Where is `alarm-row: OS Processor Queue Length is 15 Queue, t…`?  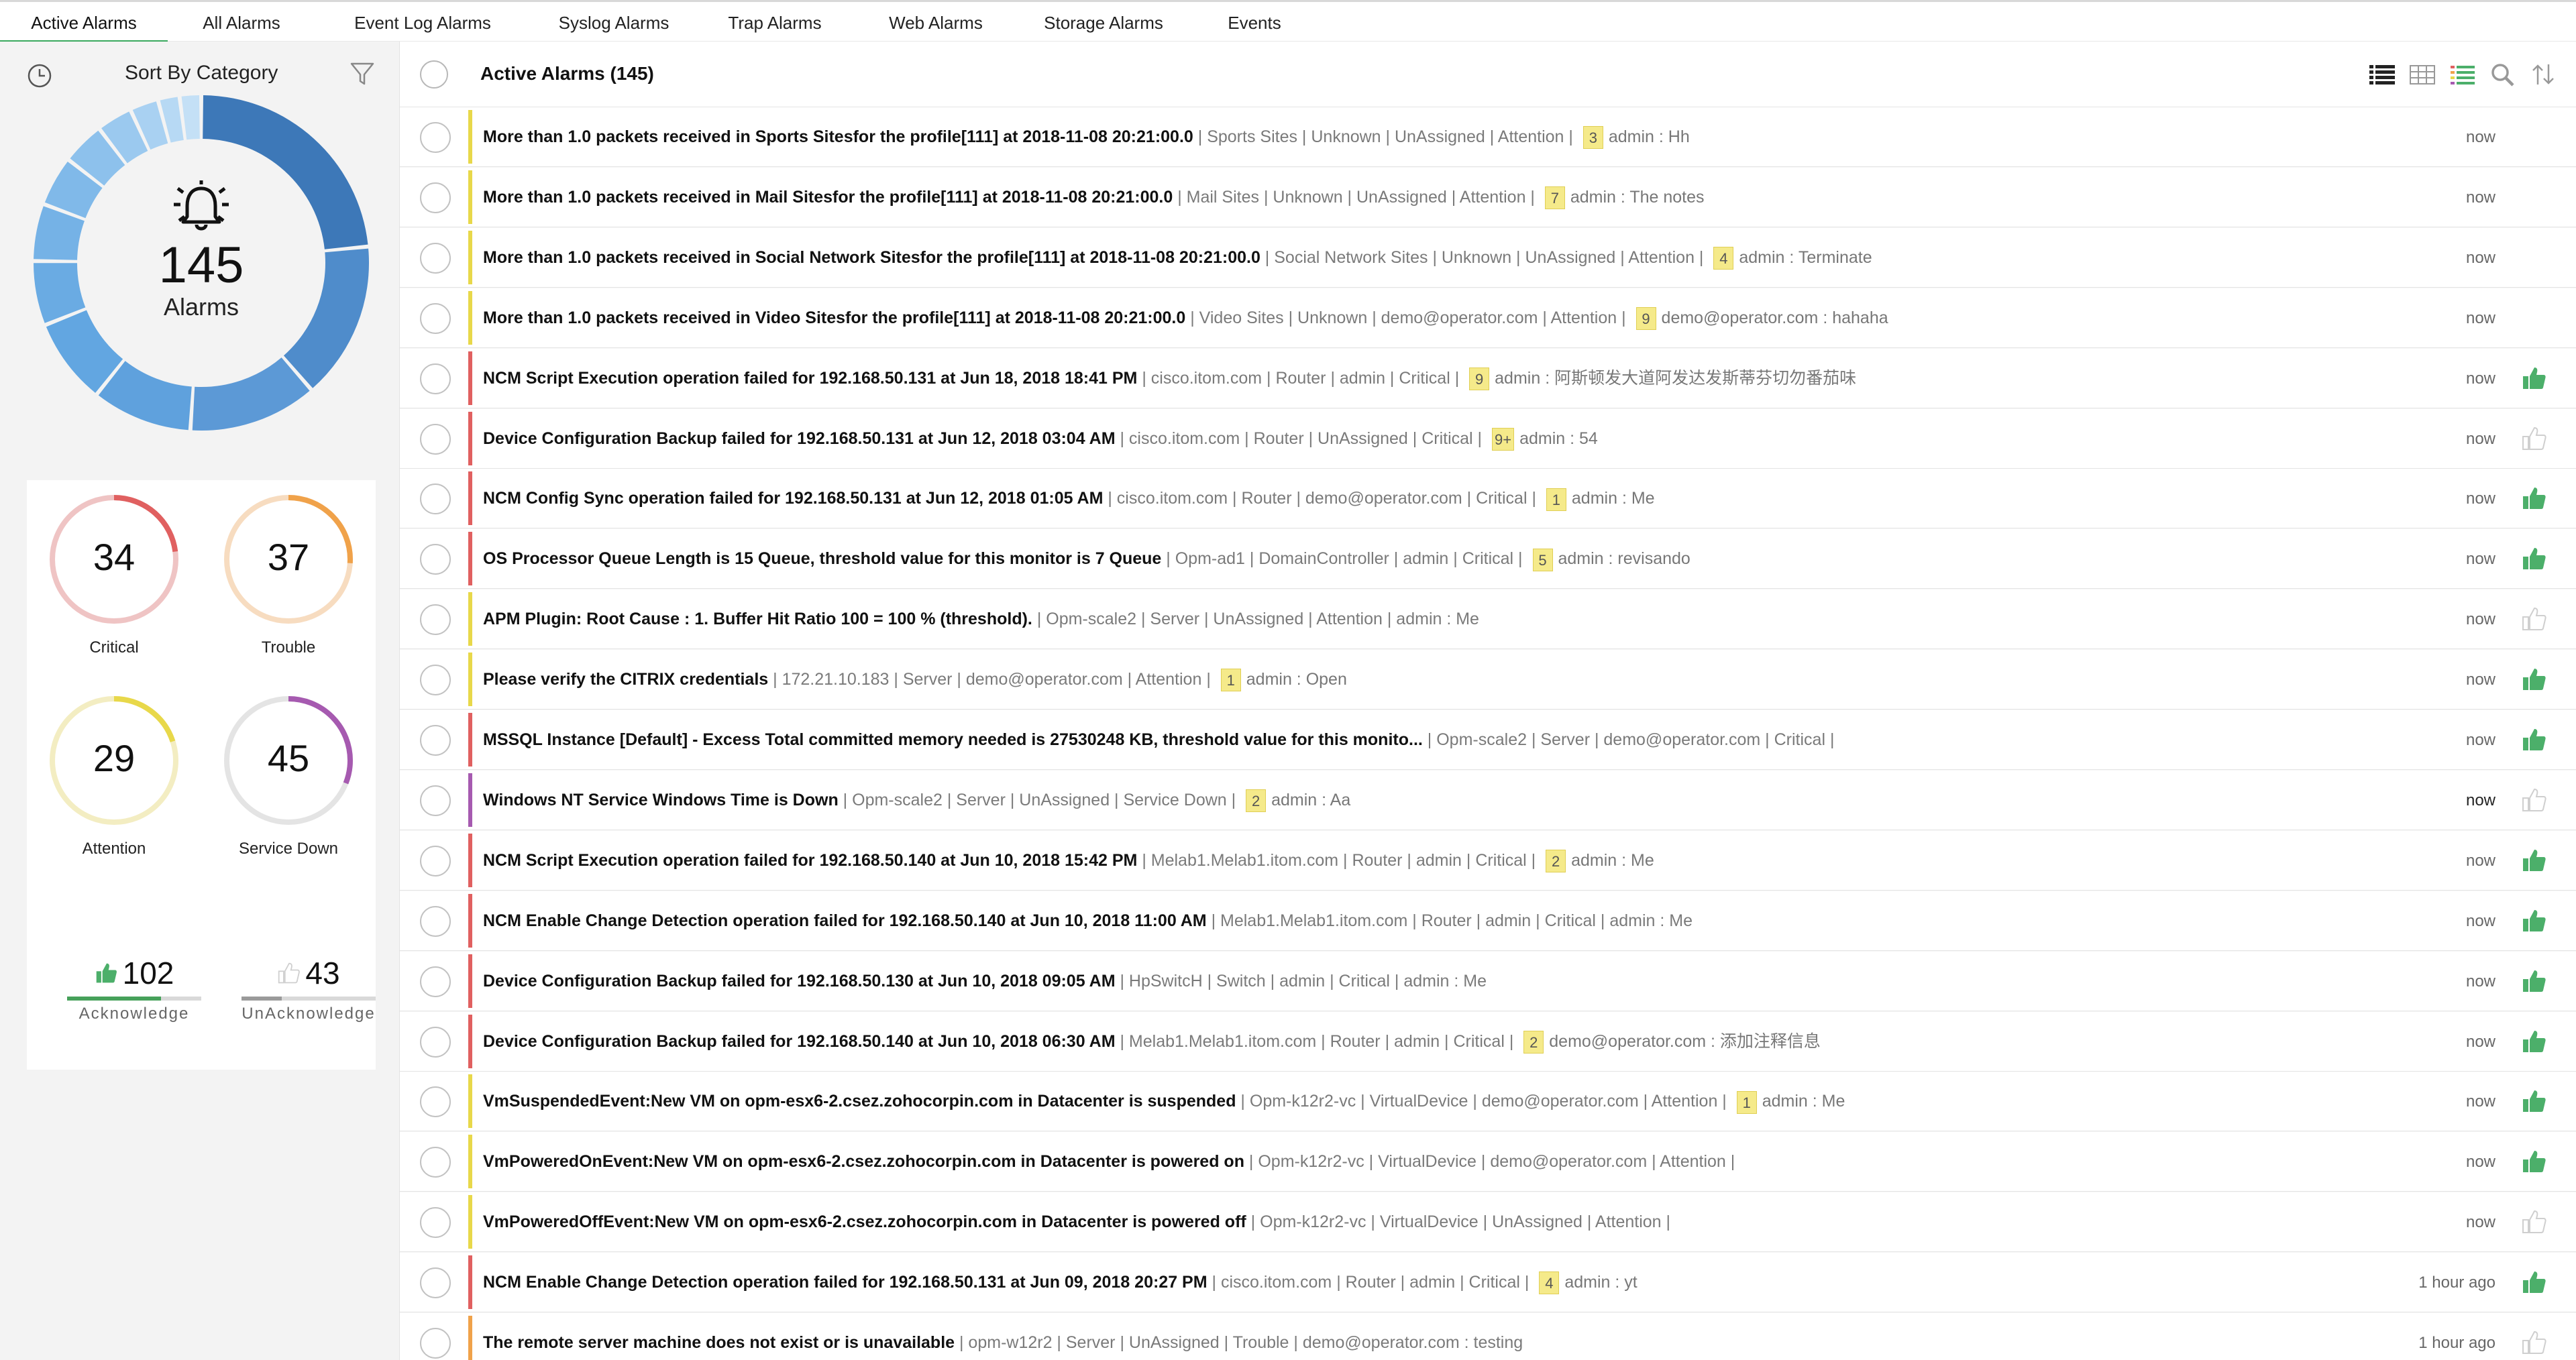 alarm-row: OS Processor Queue Length is 15 Queue, t… is located at coordinates (1488, 559).